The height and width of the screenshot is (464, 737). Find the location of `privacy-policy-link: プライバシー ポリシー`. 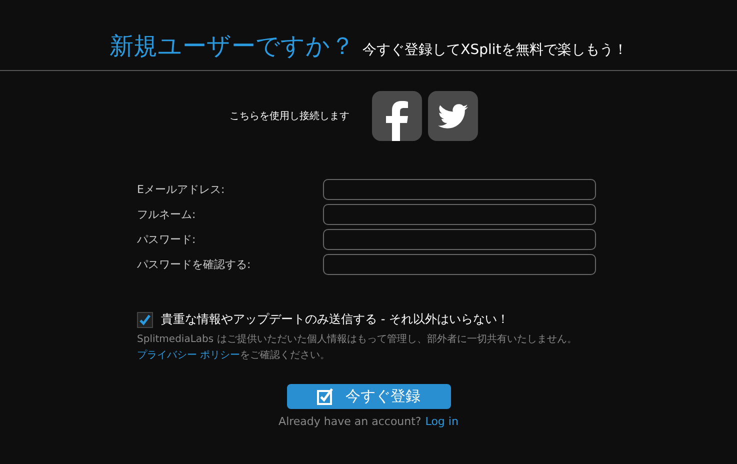

privacy-policy-link: プライバシー ポリシー is located at coordinates (188, 355).